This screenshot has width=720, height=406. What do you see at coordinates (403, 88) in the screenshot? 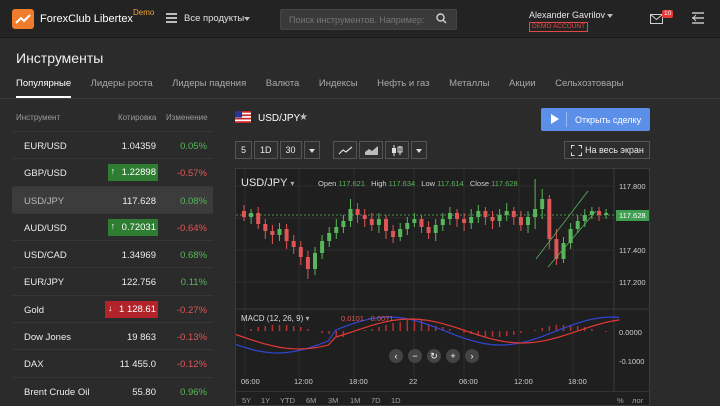
I see `tab-oil-gas: Нефть и газ` at bounding box center [403, 88].